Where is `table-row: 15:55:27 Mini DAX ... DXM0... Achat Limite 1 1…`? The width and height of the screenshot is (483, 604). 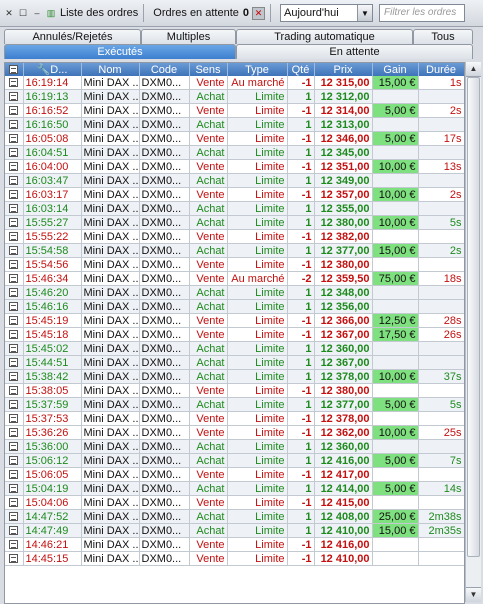 table-row: 15:55:27 Mini DAX ... DXM0... Achat Limite 1 1… is located at coordinates (234, 222).